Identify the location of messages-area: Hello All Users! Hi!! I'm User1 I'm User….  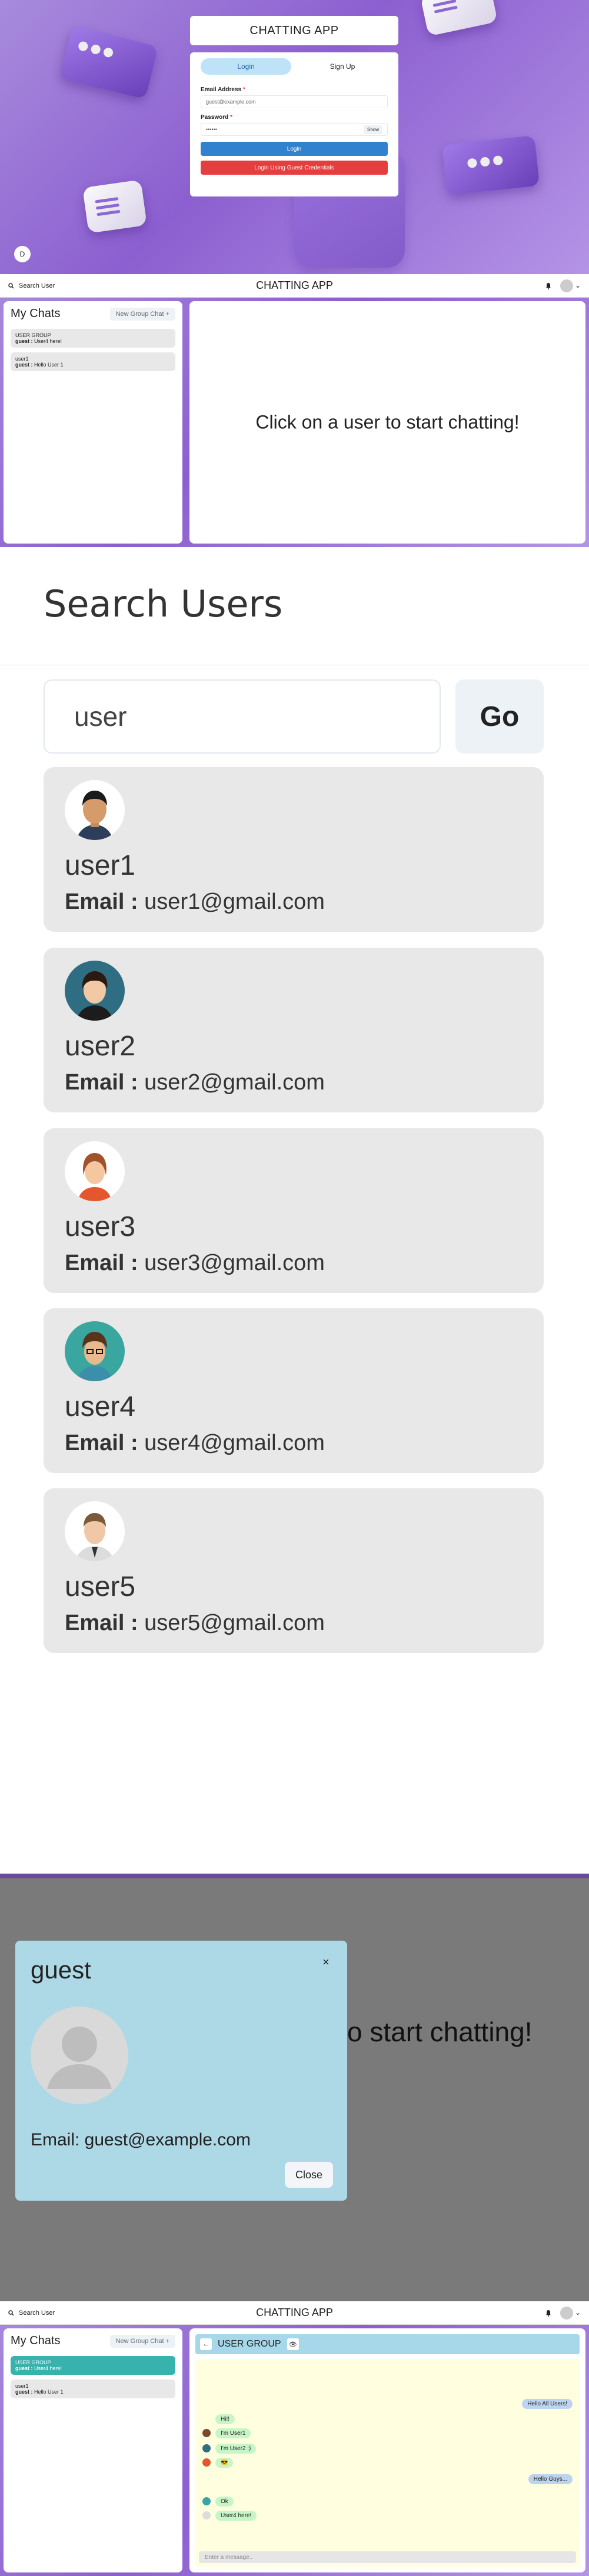
(387, 2463).